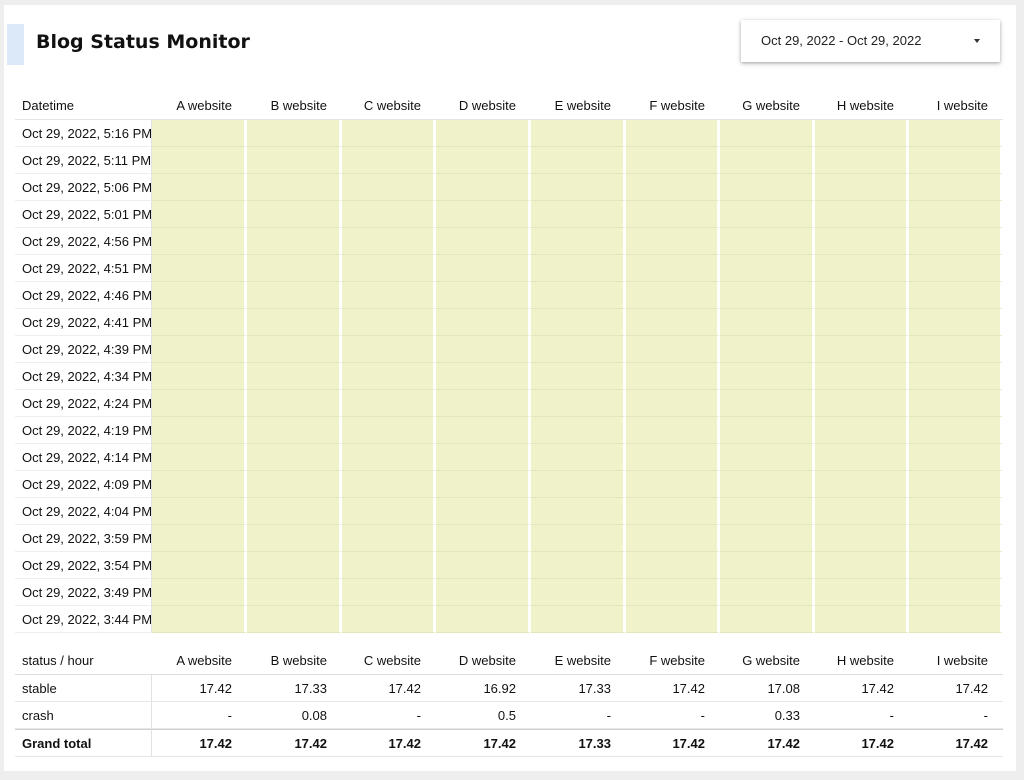  I want to click on page-title: Blog Status Monitor, so click(143, 42).